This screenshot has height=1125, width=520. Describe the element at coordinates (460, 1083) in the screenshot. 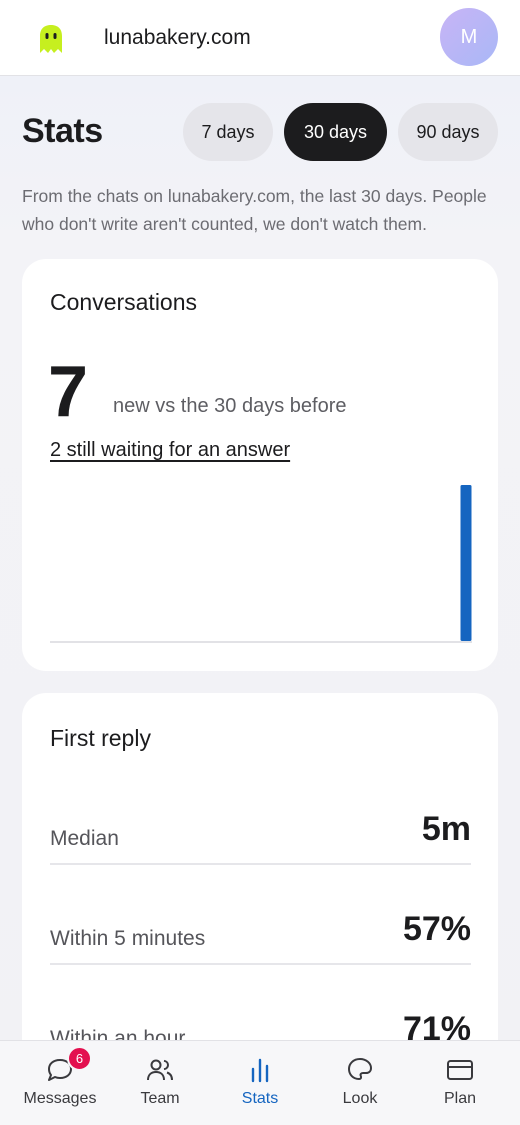

I see `nav-plan: Plan` at that location.